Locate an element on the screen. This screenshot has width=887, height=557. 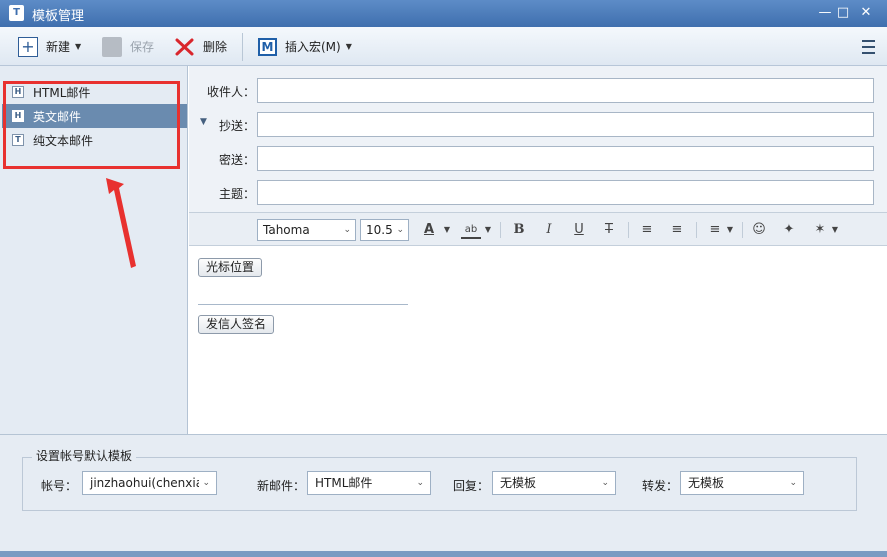
menu-button is located at coordinates (872, 46).